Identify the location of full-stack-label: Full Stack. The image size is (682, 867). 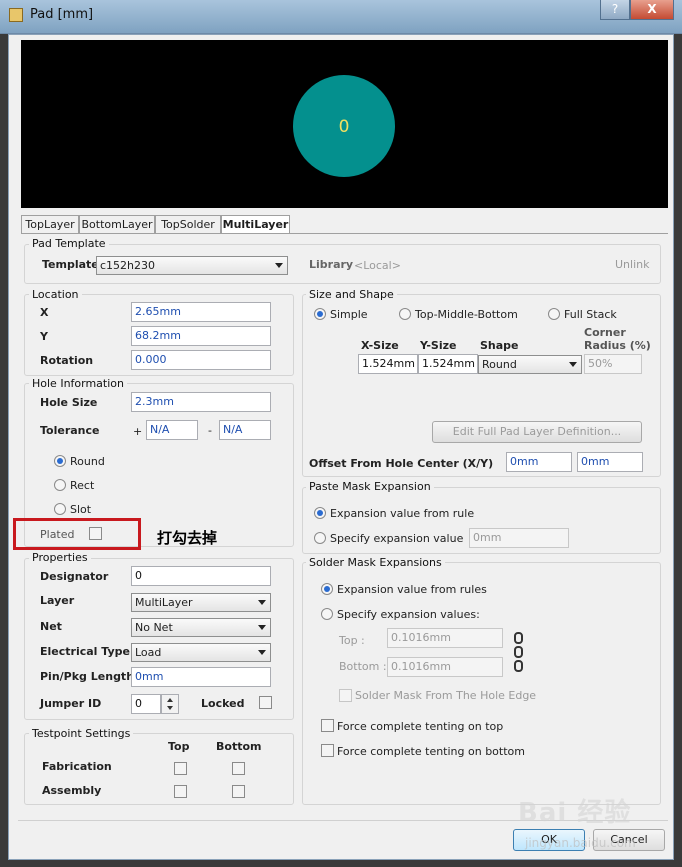
(590, 314).